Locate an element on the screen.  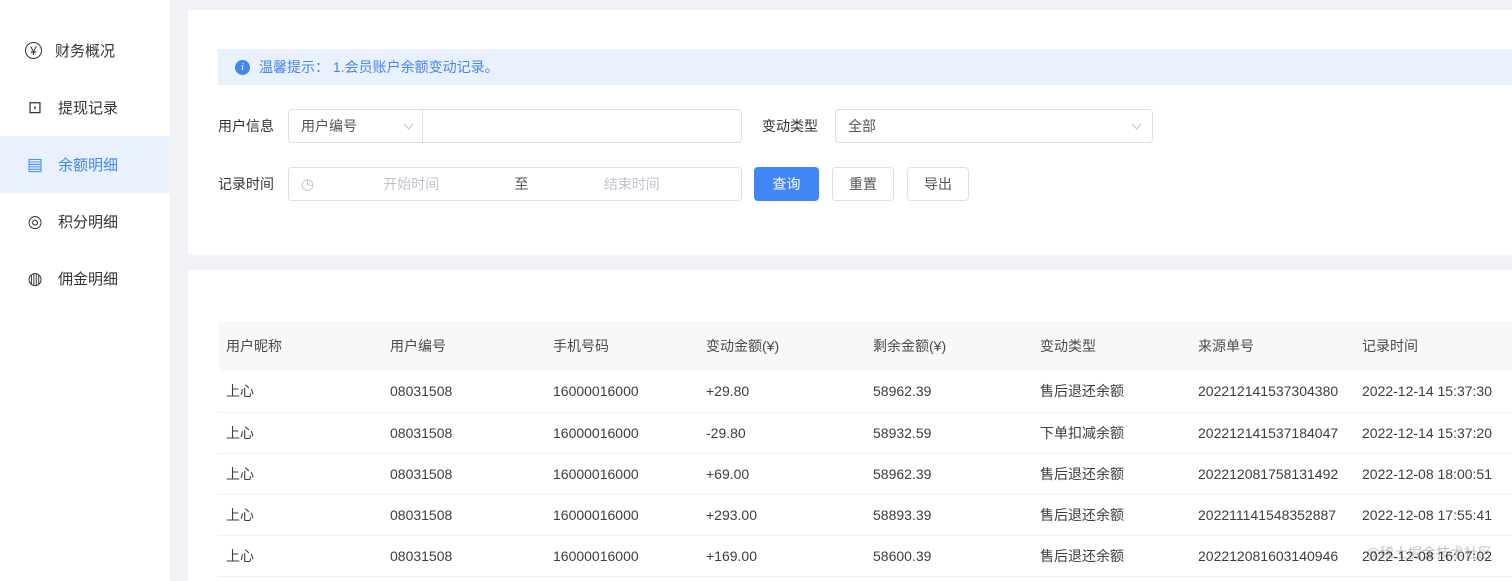
filter-row-user: 用户信息 用户编号 变动类型 全部 is located at coordinates (865, 126).